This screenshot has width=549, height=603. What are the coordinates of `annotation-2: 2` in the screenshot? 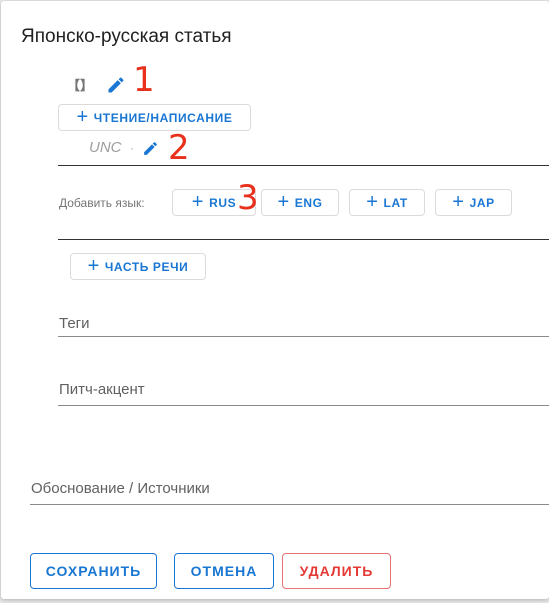 It's located at (179, 148).